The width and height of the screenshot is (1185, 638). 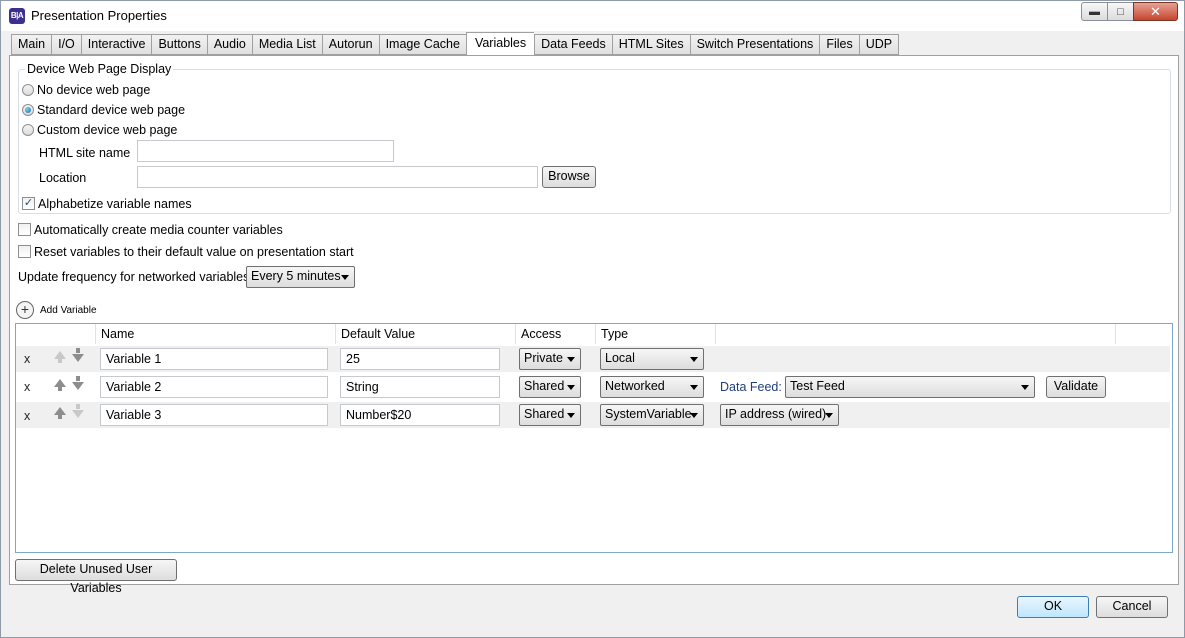 I want to click on update-frequency-value: Every 5 minutes, so click(x=296, y=276).